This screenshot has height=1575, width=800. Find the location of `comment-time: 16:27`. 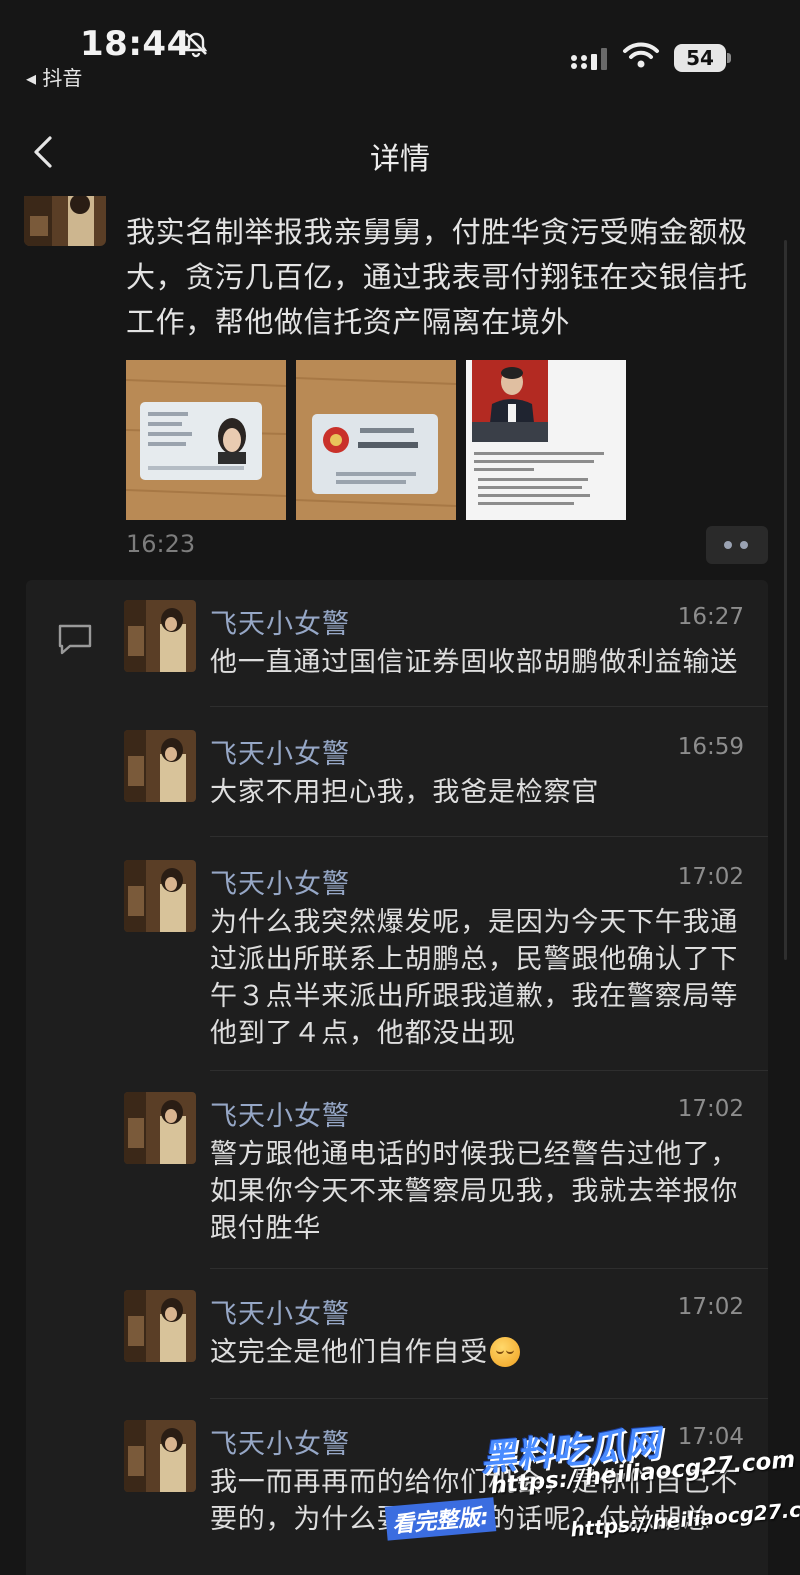

comment-time: 16:27 is located at coordinates (710, 617).